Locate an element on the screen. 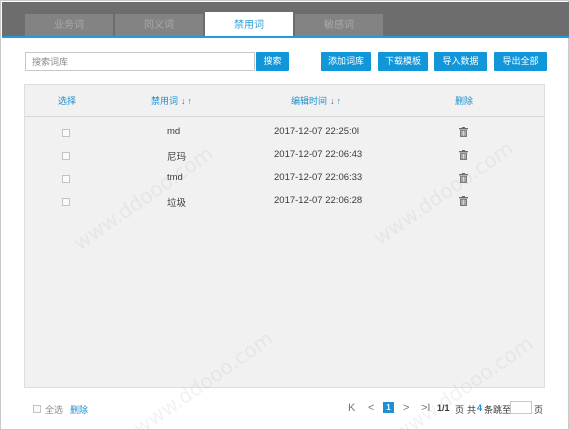  header-word: 禁用词 ↓ ↑ is located at coordinates (171, 100).